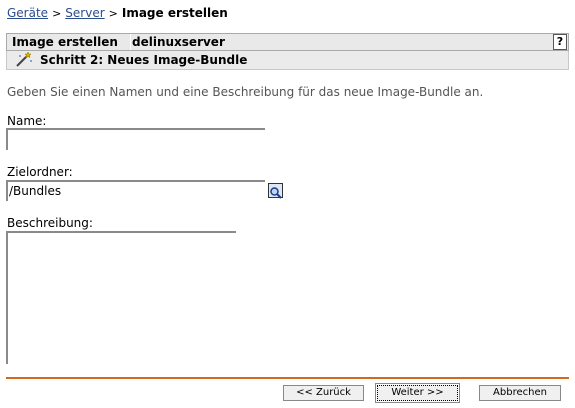 The height and width of the screenshot is (408, 575). I want to click on step-title: Schritt 2: Neues Image-Bundle, so click(144, 60).